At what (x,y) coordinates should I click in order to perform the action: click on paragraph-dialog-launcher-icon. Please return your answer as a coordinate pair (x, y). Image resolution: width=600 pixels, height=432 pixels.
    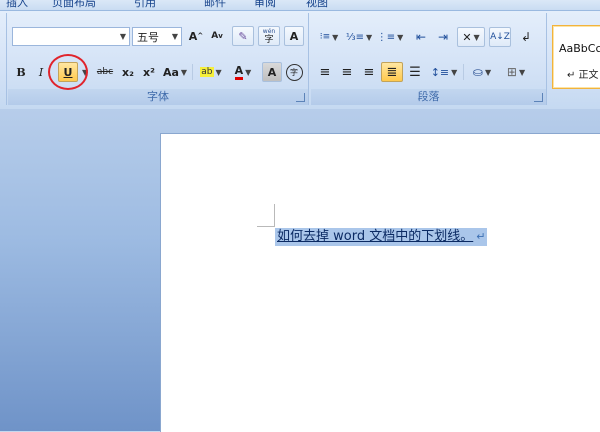
    Looking at the image, I should click on (538, 97).